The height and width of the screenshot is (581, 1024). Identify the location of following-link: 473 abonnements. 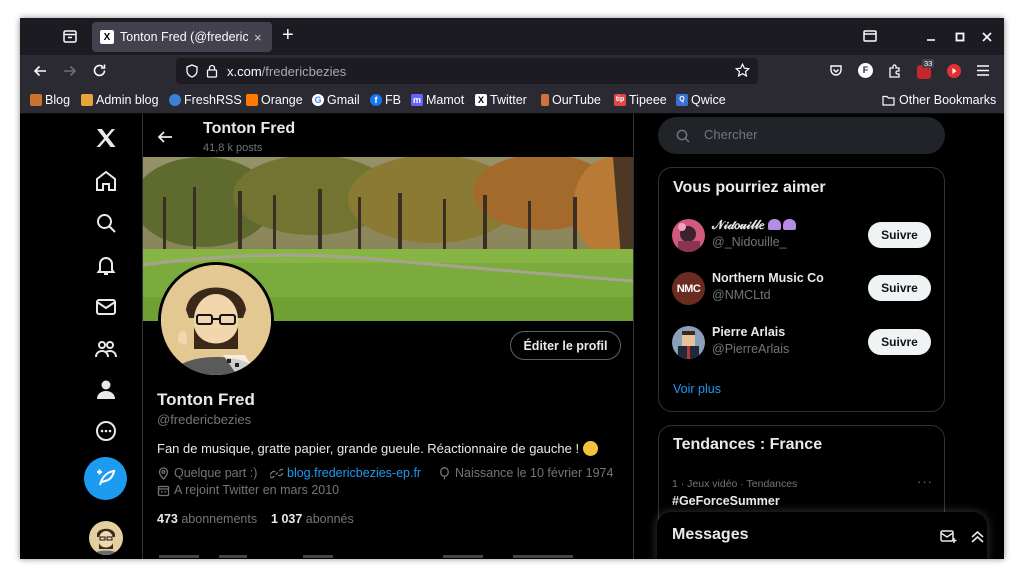
(207, 519).